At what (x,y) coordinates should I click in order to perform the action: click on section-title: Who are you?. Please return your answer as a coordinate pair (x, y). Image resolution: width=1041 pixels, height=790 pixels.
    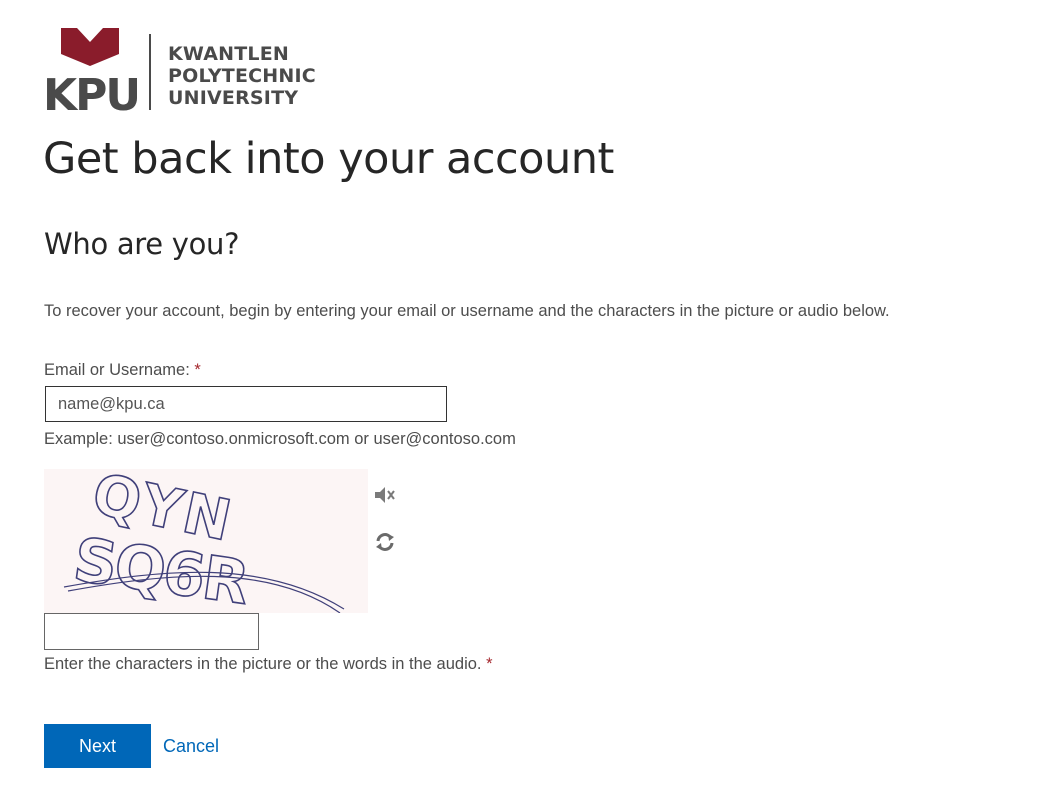
    Looking at the image, I should click on (142, 244).